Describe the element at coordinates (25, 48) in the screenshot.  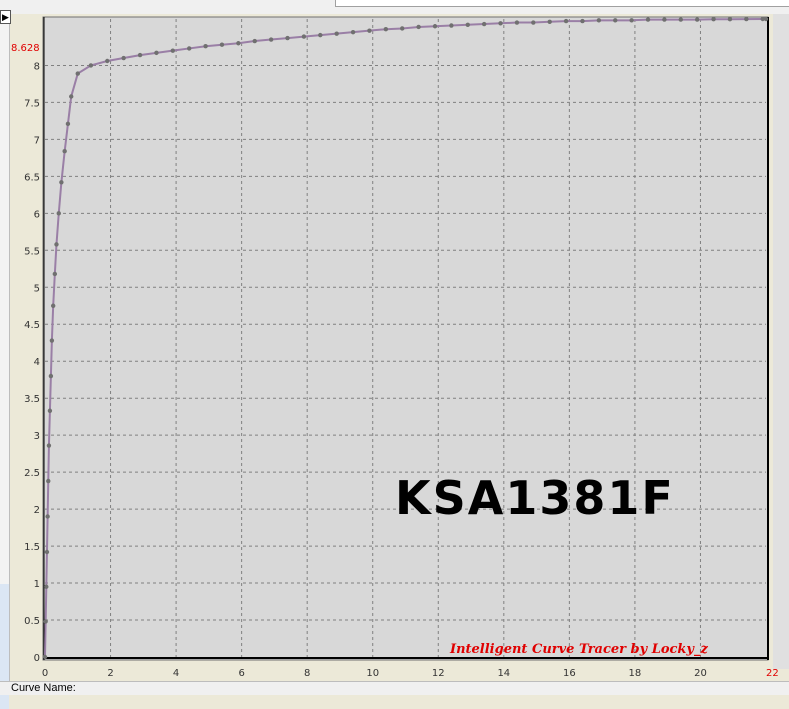
I see `y-max-label: 8.628` at that location.